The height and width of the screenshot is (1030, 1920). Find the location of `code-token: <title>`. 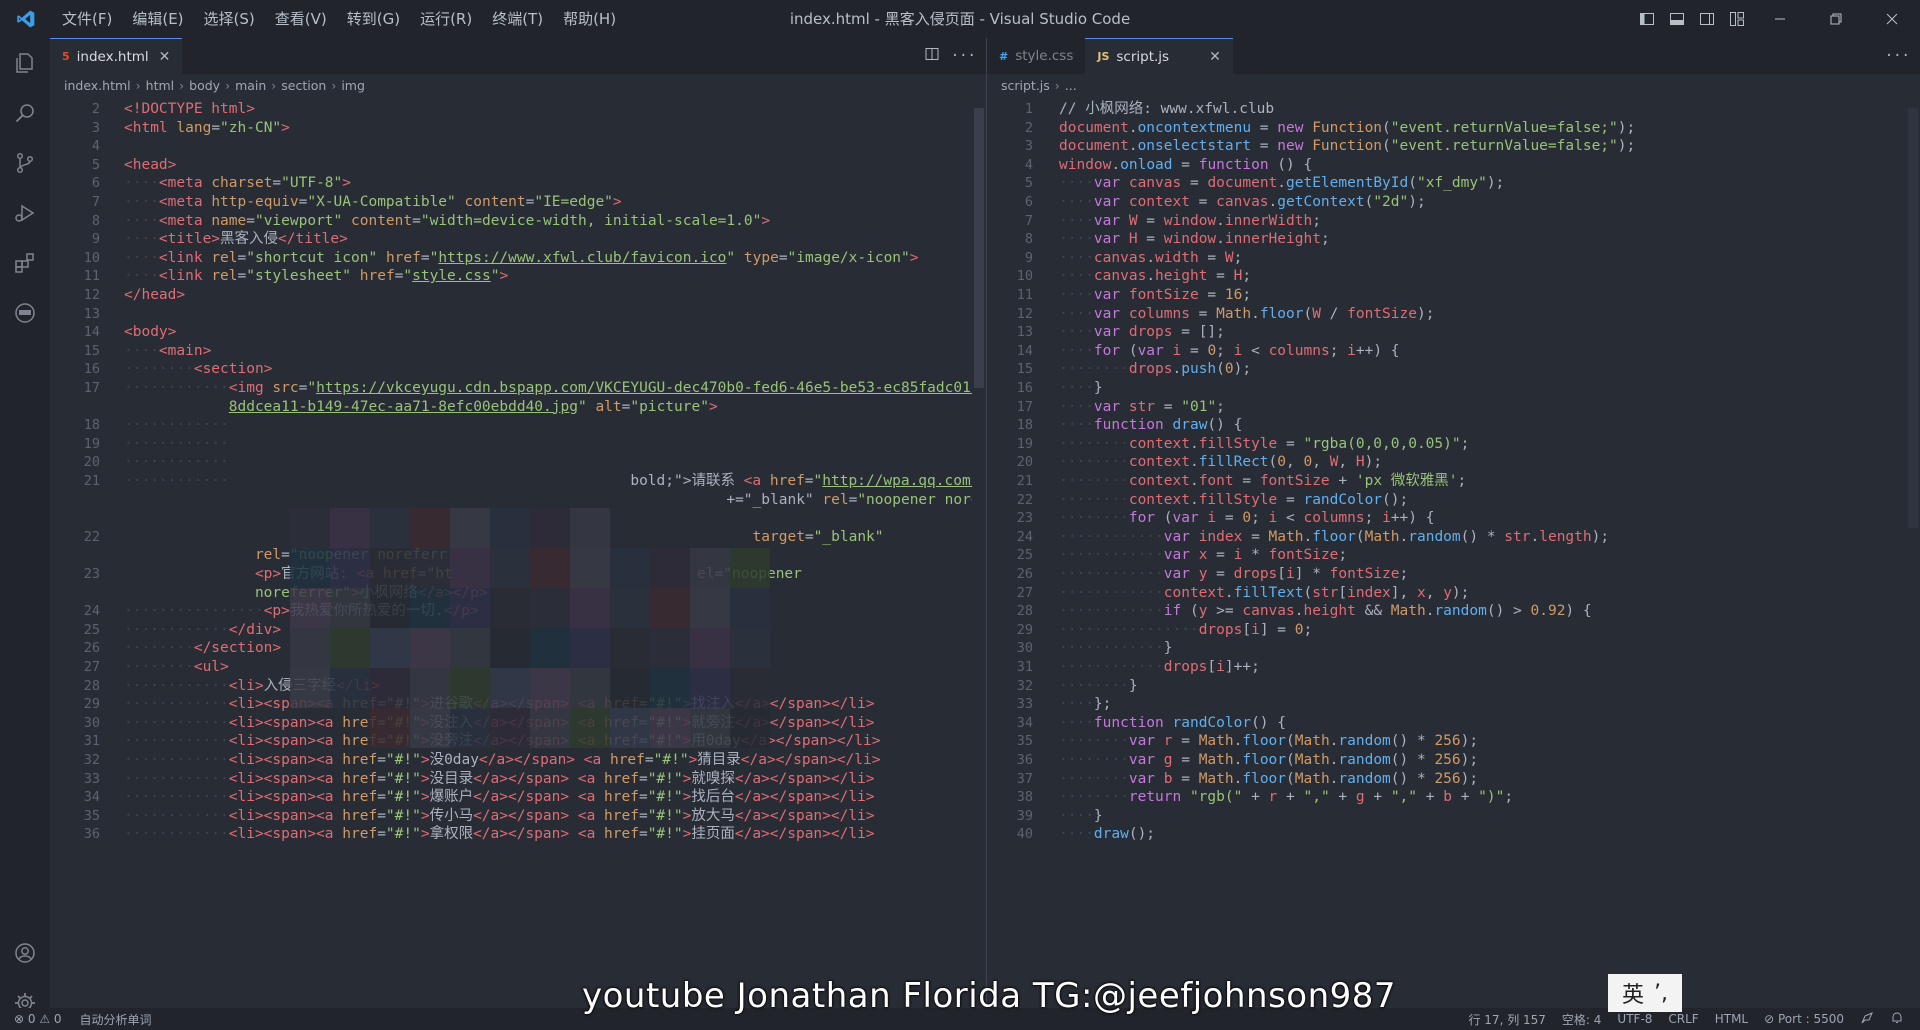

code-token: <title> is located at coordinates (189, 239).